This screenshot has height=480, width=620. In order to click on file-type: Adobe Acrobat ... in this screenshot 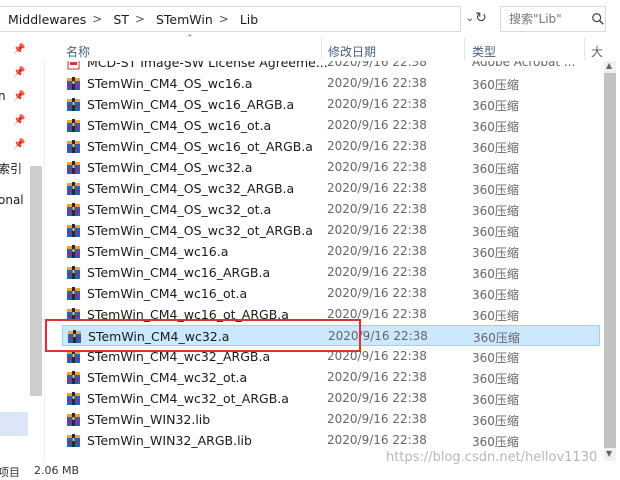, I will do `click(524, 65)`.